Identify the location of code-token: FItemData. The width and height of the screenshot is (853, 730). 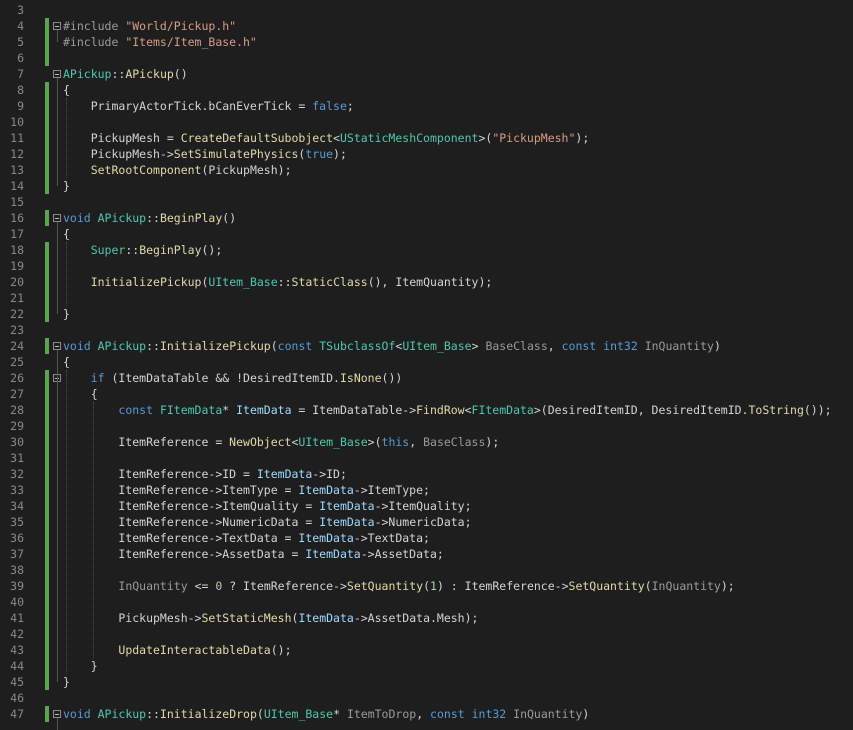
(502, 410).